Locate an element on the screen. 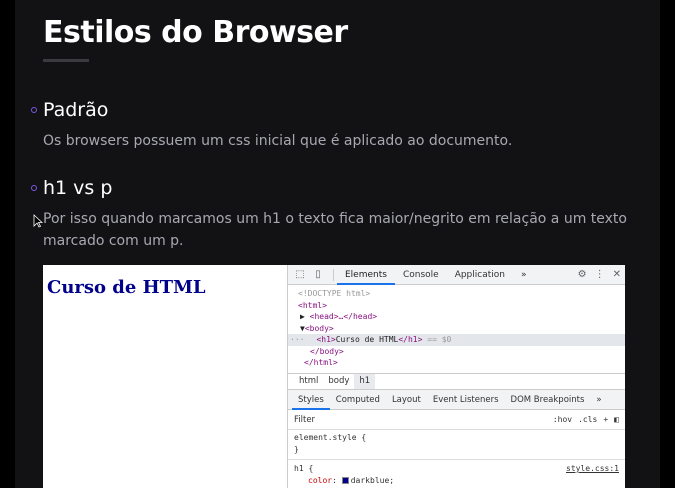  dom-body-open: ▼<body> is located at coordinates (456, 329).